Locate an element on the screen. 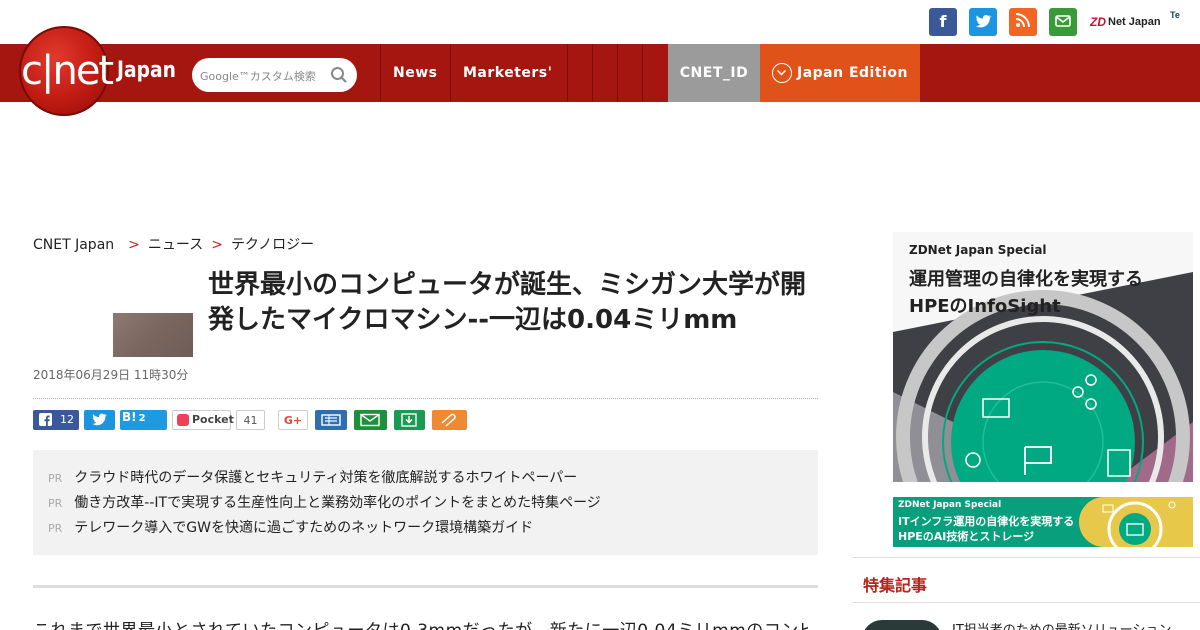 The width and height of the screenshot is (1200, 630). cnet-id-button: CNET_ID is located at coordinates (714, 73).